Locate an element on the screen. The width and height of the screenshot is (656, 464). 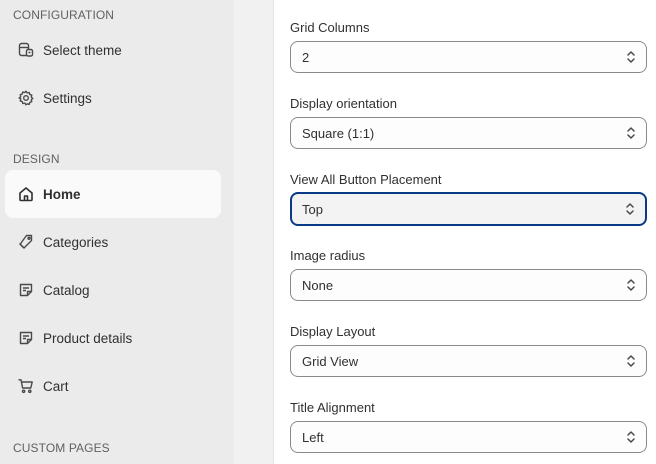
view-all-placement-select: Top is located at coordinates (468, 209).